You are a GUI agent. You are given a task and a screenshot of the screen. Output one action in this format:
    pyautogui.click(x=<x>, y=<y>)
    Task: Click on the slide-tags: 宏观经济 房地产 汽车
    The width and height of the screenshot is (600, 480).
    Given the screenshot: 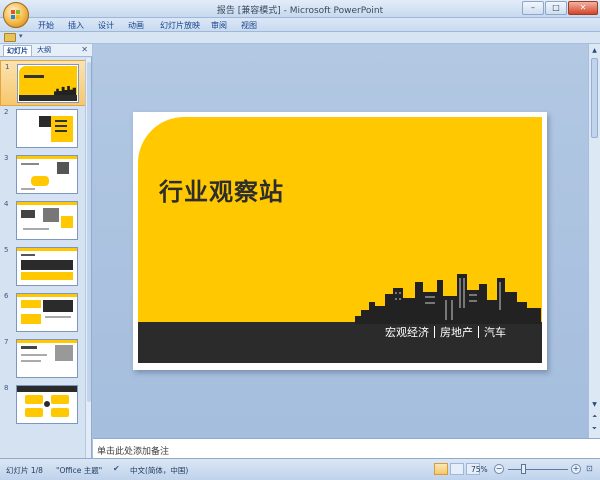 What is the action you would take?
    pyautogui.click(x=445, y=332)
    